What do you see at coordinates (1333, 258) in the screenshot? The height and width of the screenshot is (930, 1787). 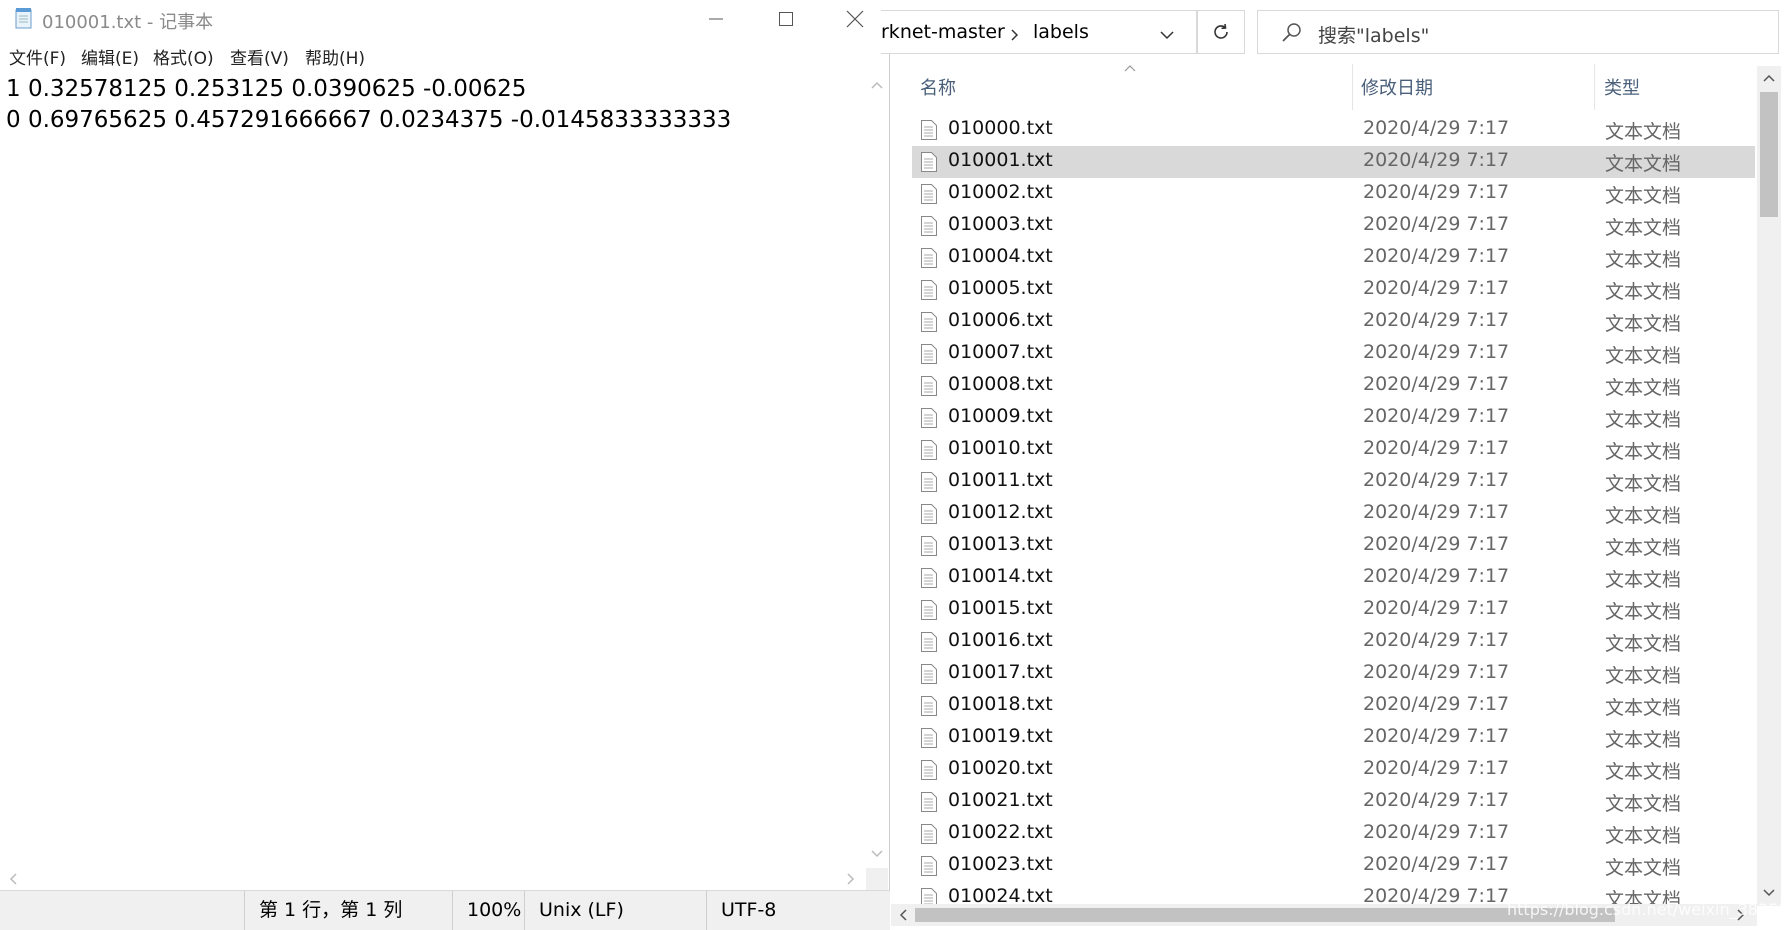 I see `file-row: 010004.txt 2020/4/29 7:17 文本文档` at bounding box center [1333, 258].